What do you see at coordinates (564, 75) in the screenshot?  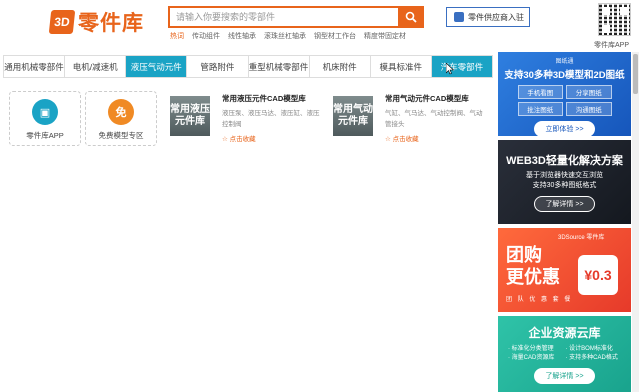 I see `banner-title: 支持30多种3D模型和2D图纸` at bounding box center [564, 75].